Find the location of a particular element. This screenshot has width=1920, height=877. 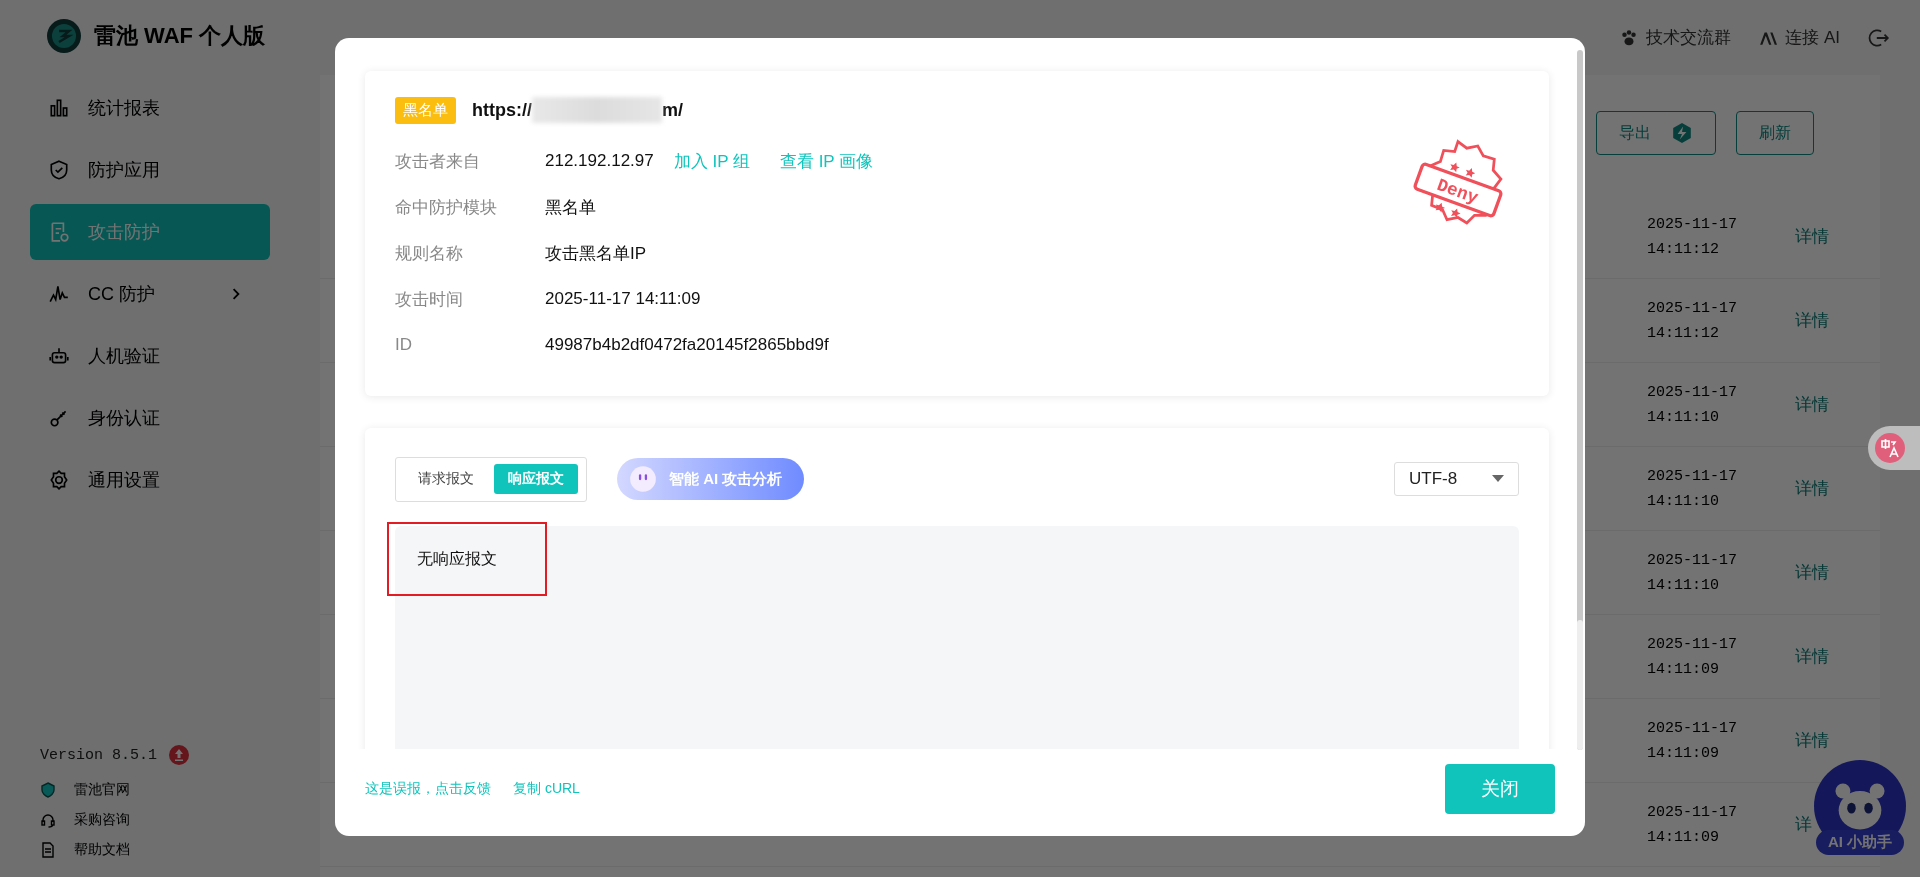

sidebar-item: CC 防护 is located at coordinates (150, 294).